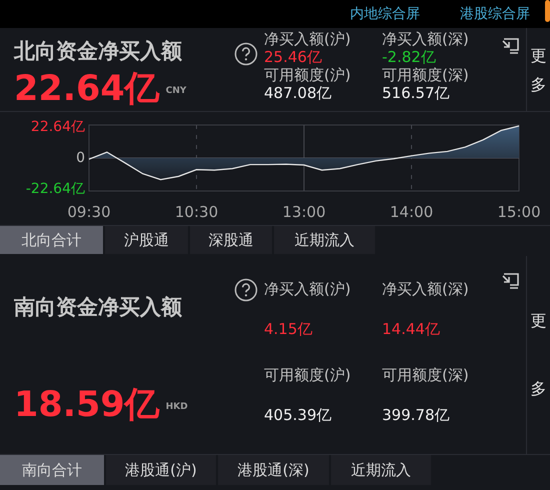  What do you see at coordinates (547, 11) in the screenshot?
I see `scrollbar-thumb` at bounding box center [547, 11].